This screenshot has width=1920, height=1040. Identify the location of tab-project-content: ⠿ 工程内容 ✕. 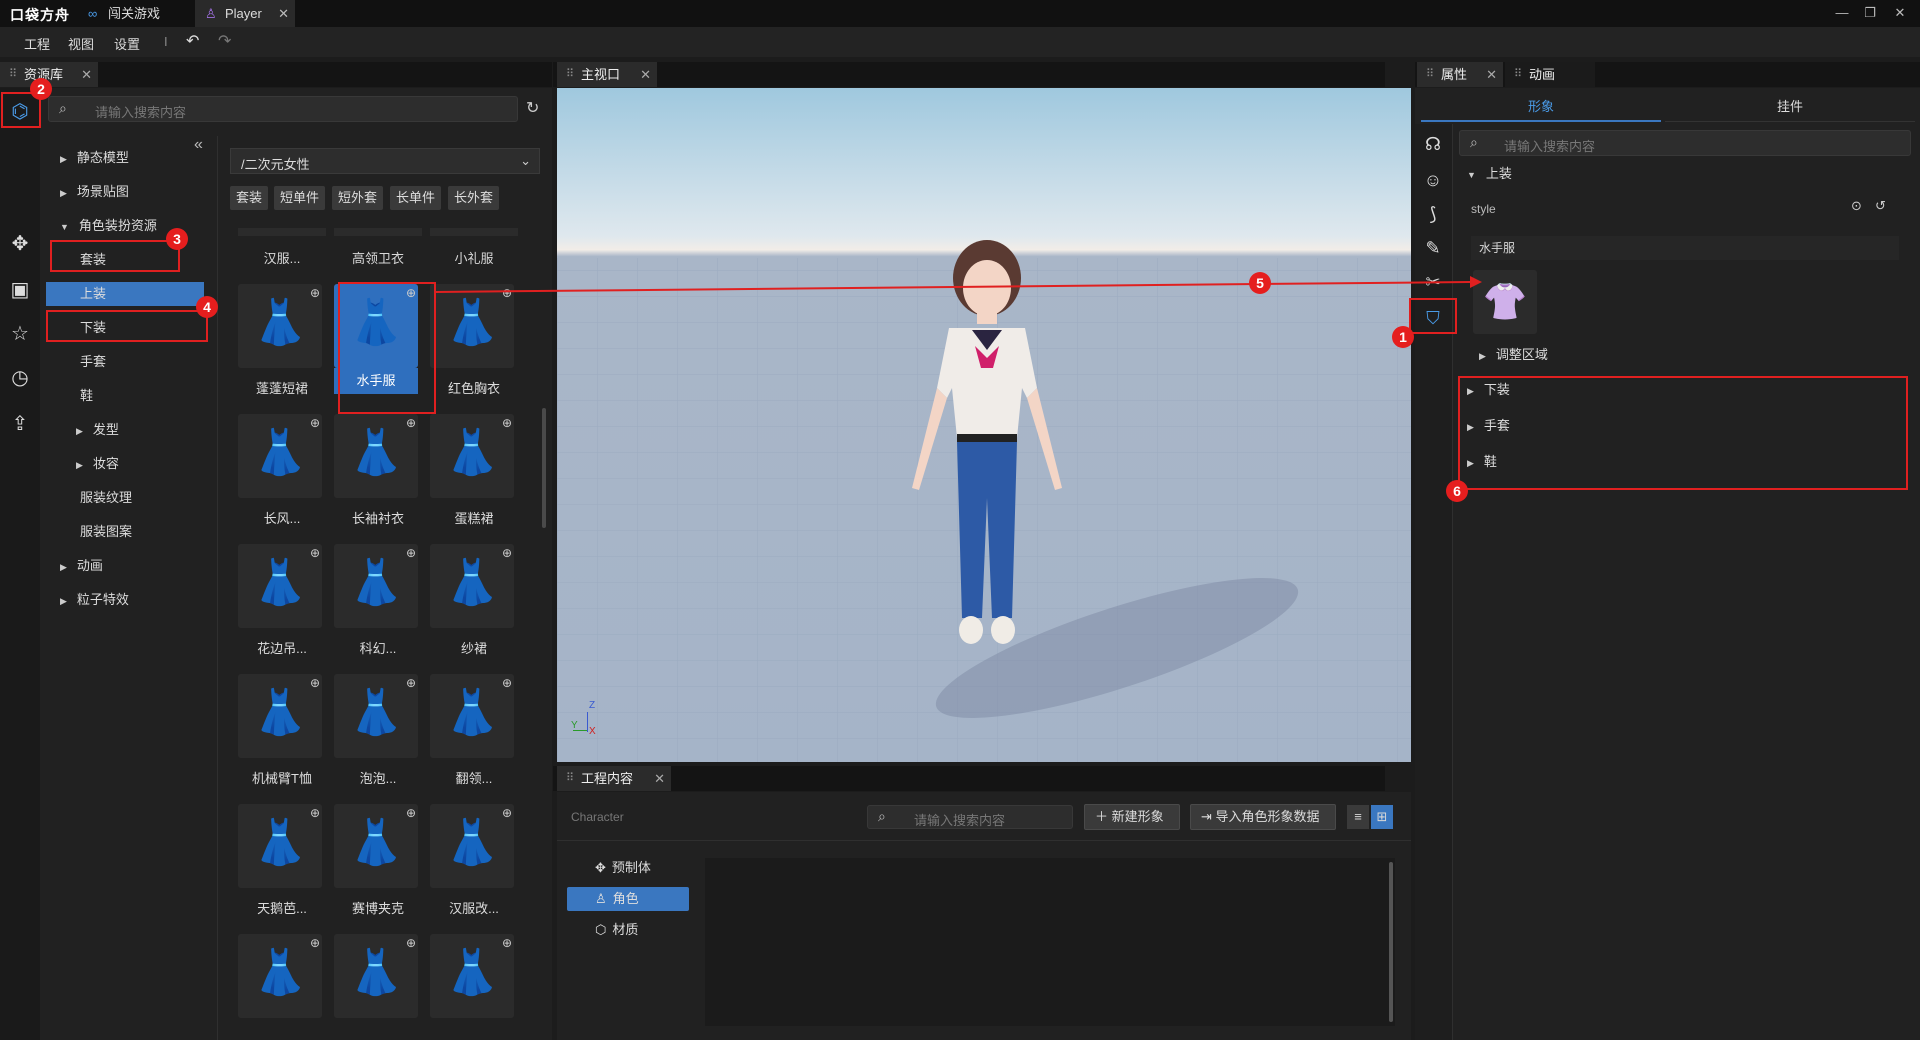
(614, 778).